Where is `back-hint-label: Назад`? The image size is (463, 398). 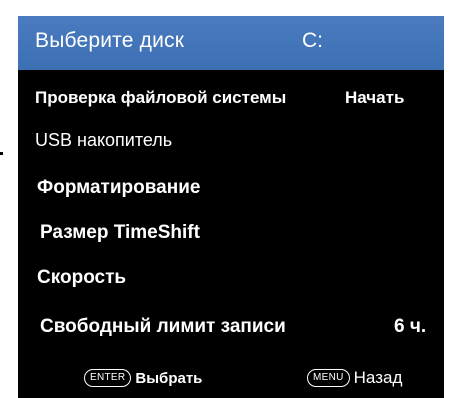
back-hint-label: Назад is located at coordinates (378, 377).